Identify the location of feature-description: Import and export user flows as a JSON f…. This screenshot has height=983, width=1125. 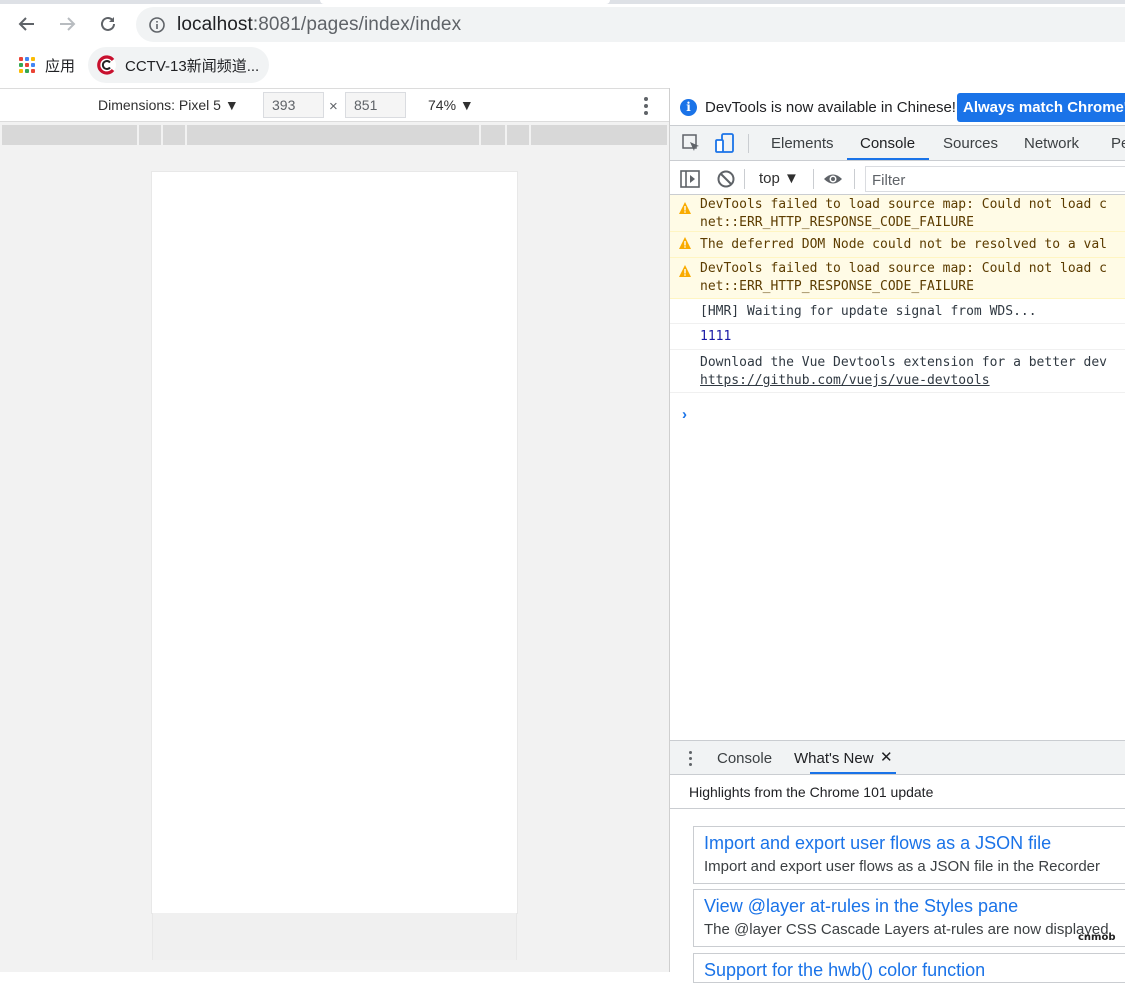
(902, 866).